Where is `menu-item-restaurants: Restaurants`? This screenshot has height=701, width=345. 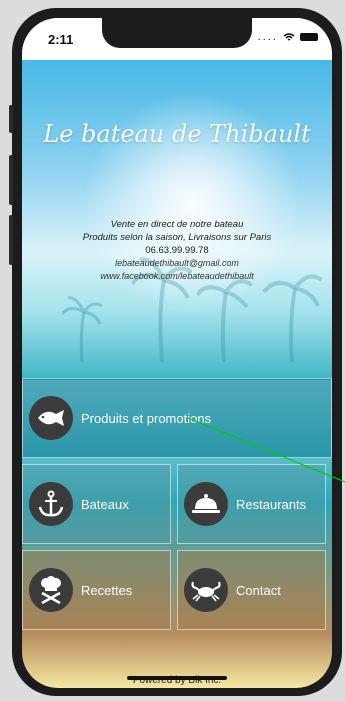
menu-item-restaurants: Restaurants is located at coordinates (251, 504).